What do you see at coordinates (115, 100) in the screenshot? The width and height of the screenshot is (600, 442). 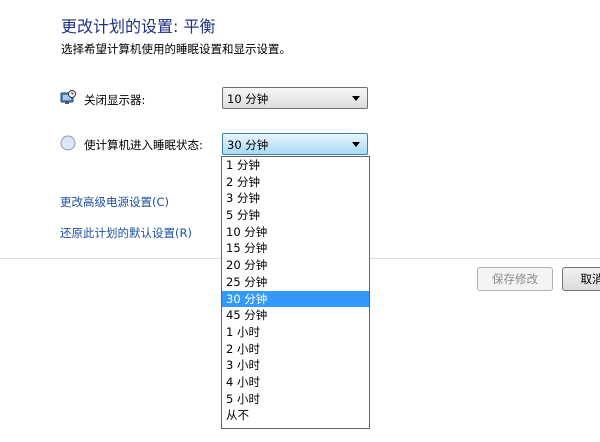 I see `display-off-label: 关闭显示器:` at bounding box center [115, 100].